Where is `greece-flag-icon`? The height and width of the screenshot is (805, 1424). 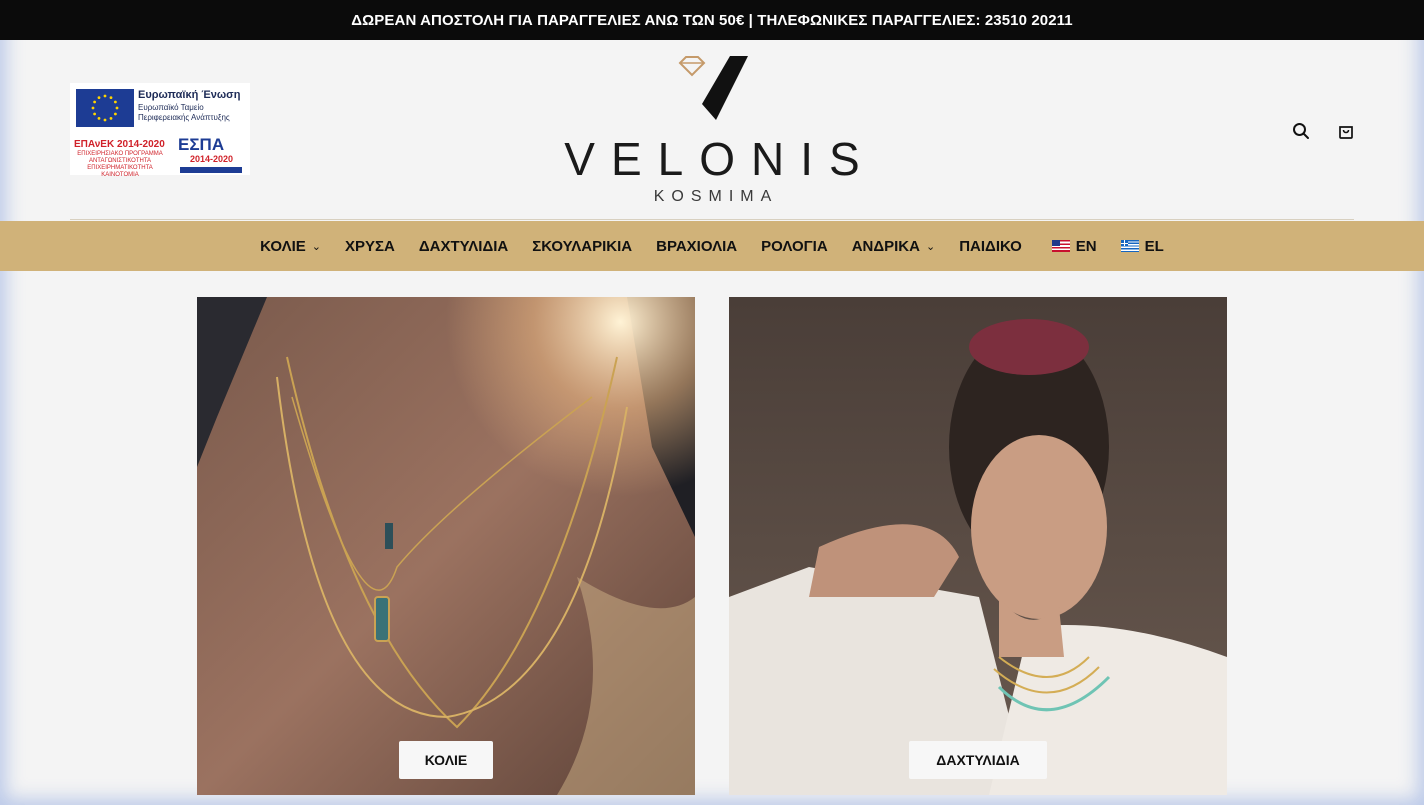
greece-flag-icon is located at coordinates (1129, 246).